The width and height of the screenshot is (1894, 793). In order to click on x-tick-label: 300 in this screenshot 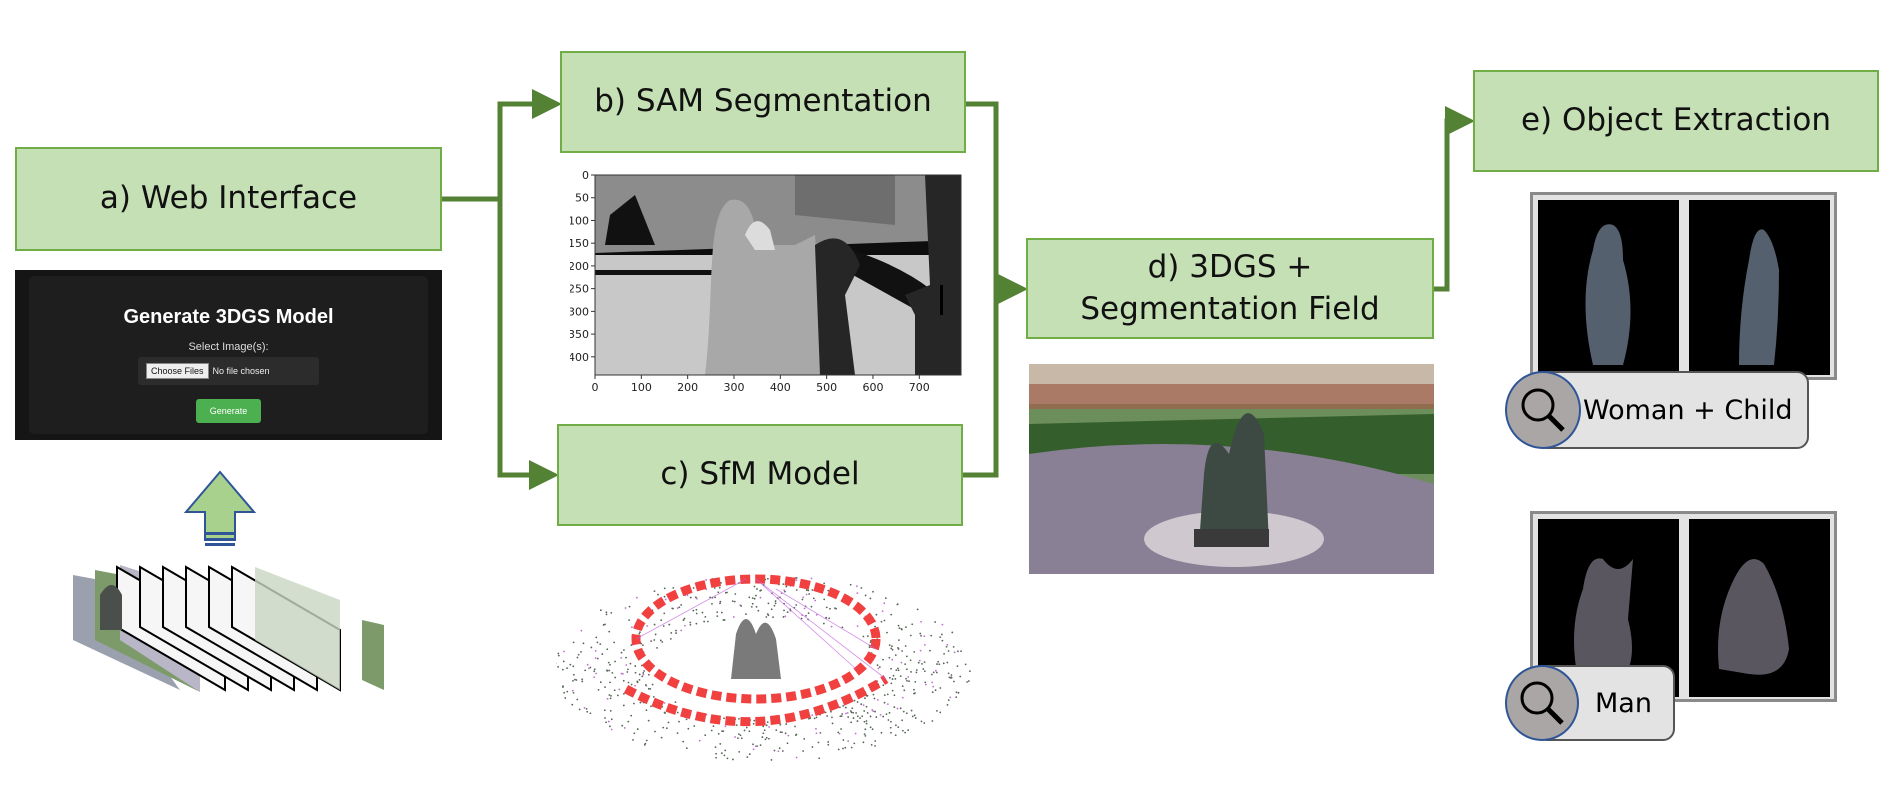, I will do `click(733, 387)`.